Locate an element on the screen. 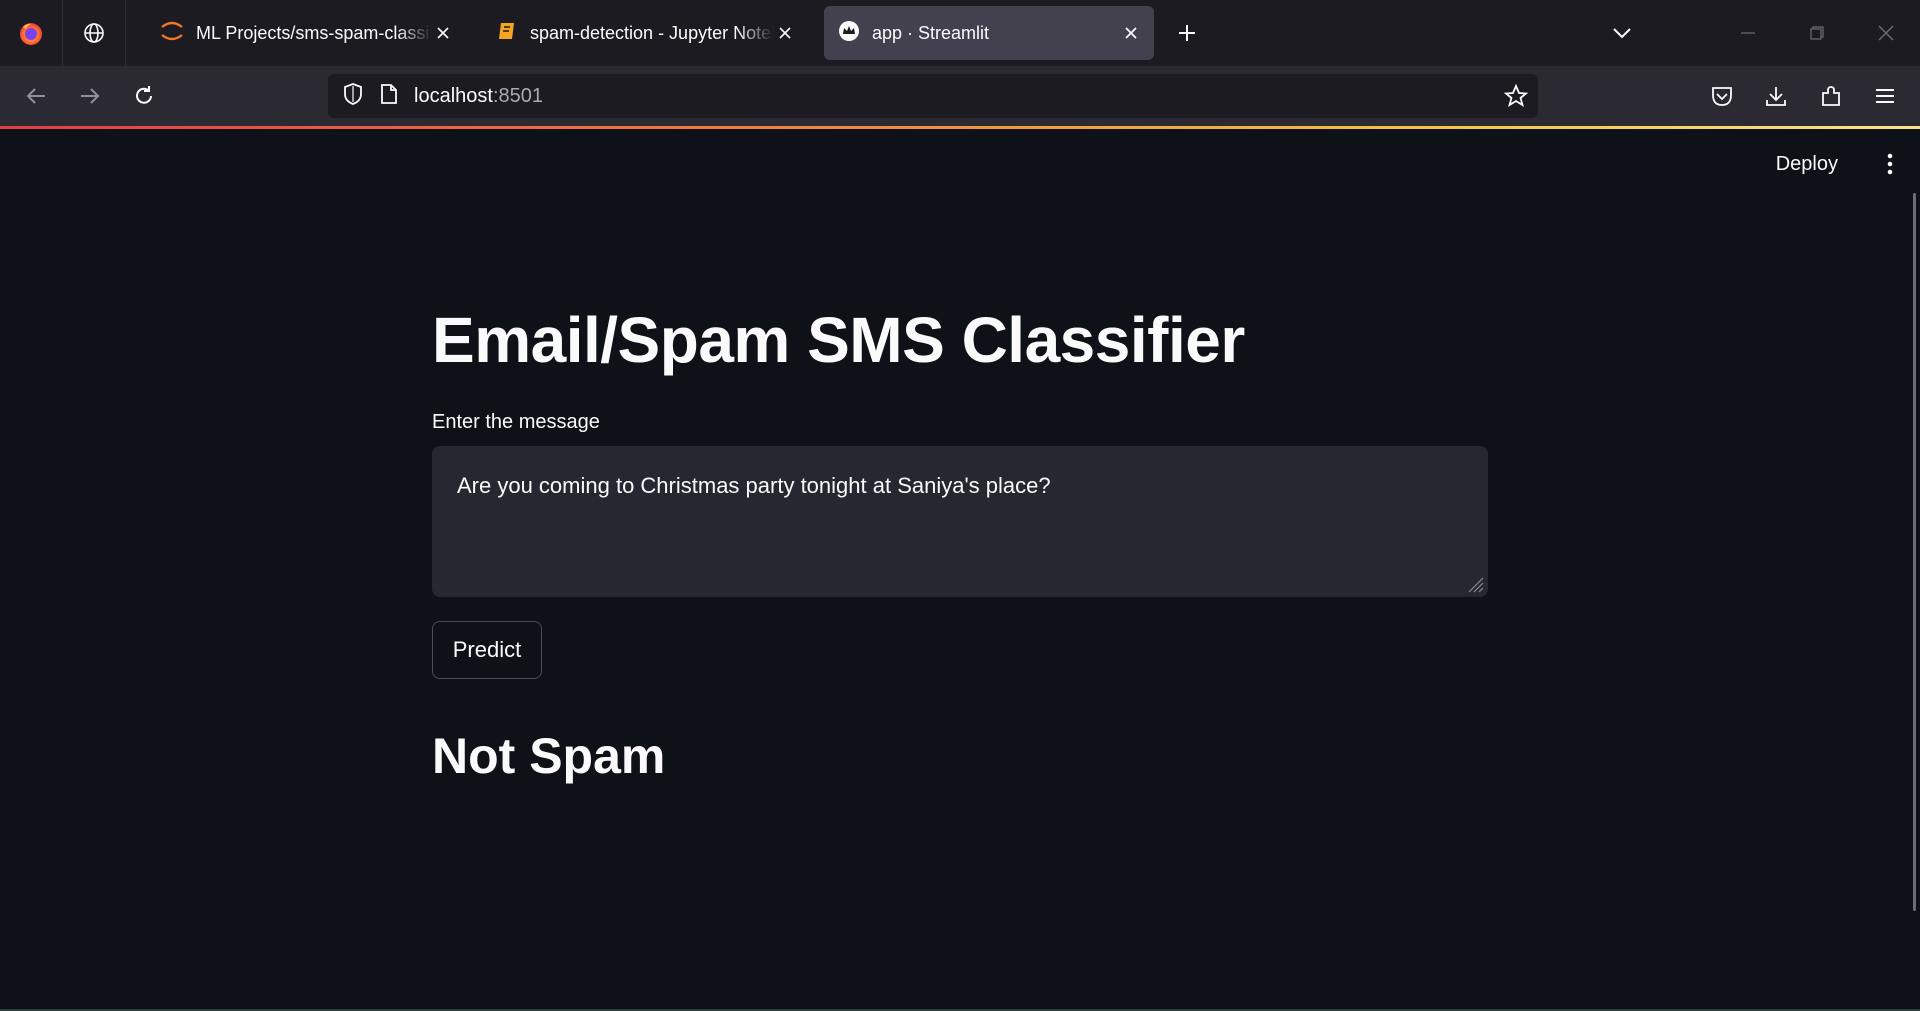  browser-nav-bar: localhost:8501 is located at coordinates (960, 96).